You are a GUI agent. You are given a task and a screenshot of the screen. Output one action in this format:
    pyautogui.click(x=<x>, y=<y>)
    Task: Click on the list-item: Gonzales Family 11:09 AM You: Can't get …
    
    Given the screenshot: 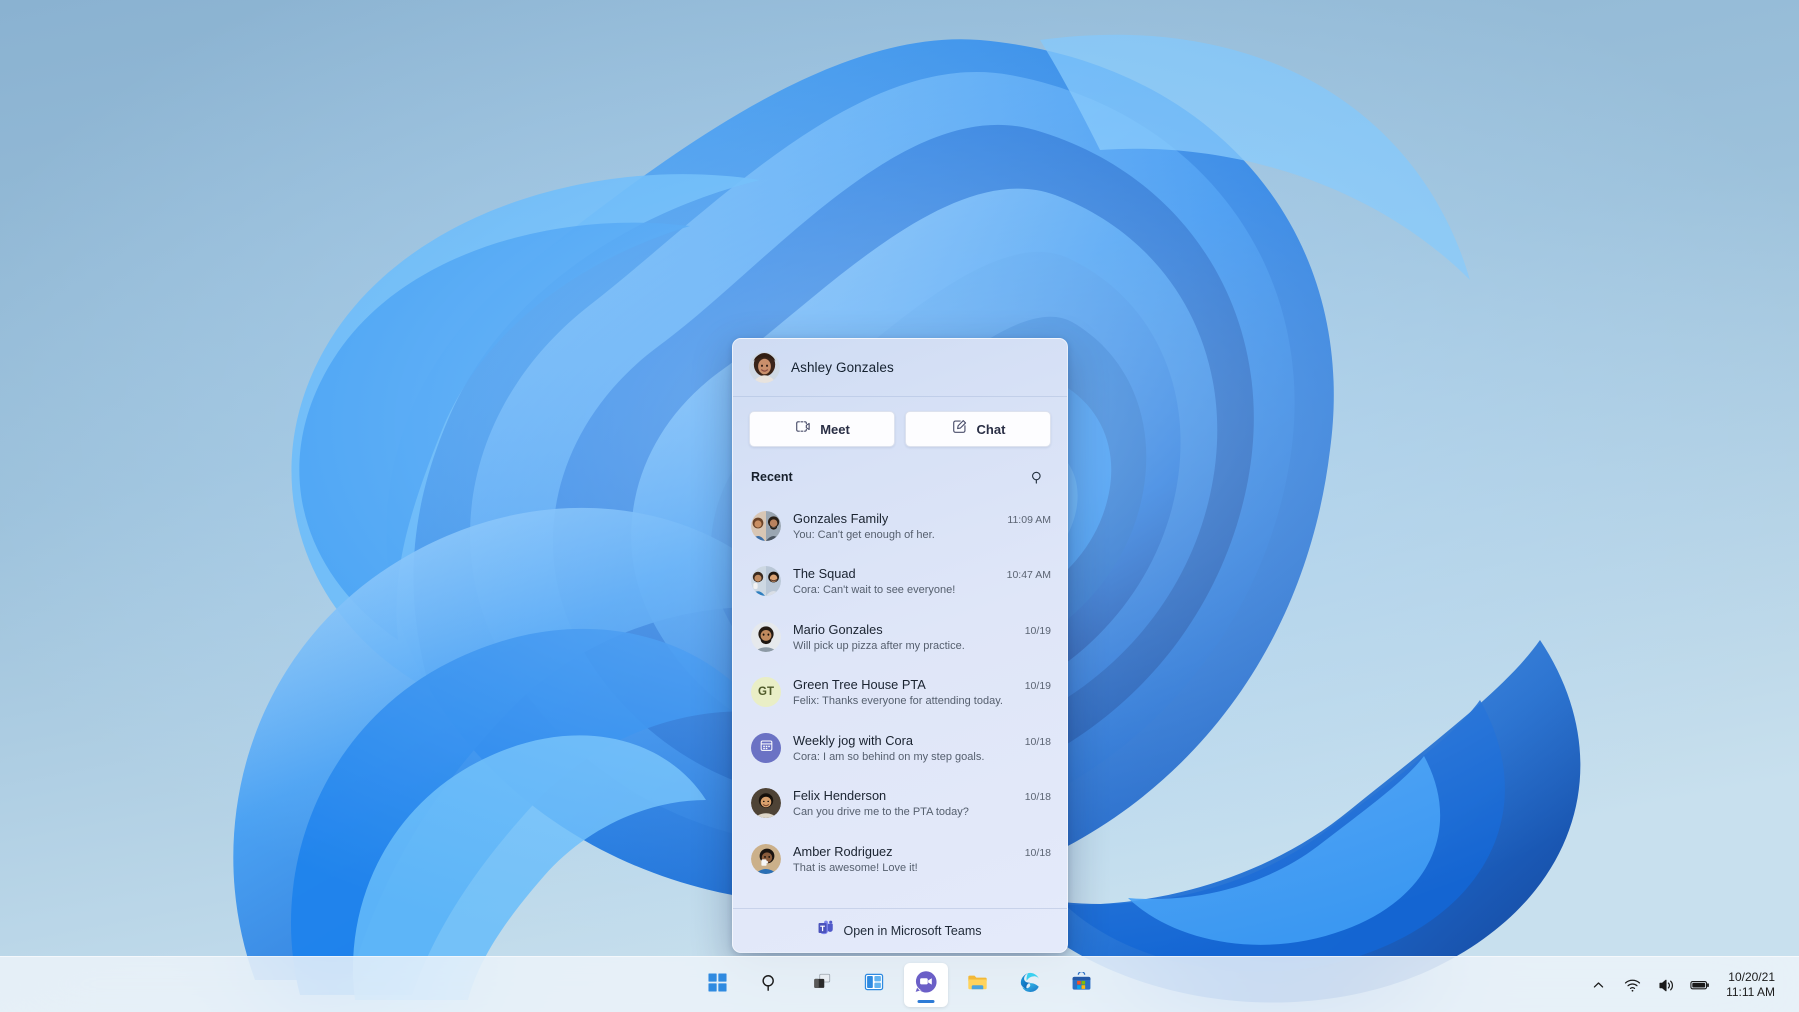 What is the action you would take?
    pyautogui.click(x=900, y=526)
    